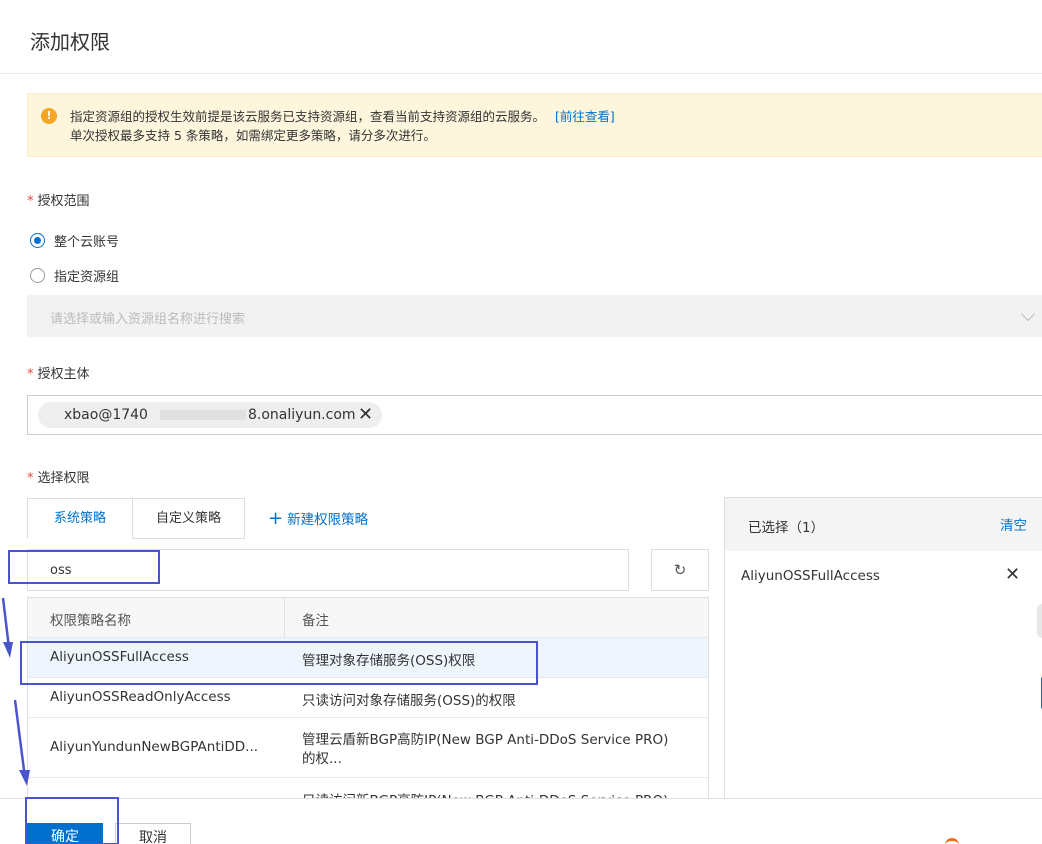 Image resolution: width=1042 pixels, height=844 pixels. Describe the element at coordinates (308, 116) in the screenshot. I see `alert-text-1: 指定资源组的授权生效前提是该云服务已支持资源组，查看当前支持资源组的云服务。` at that location.